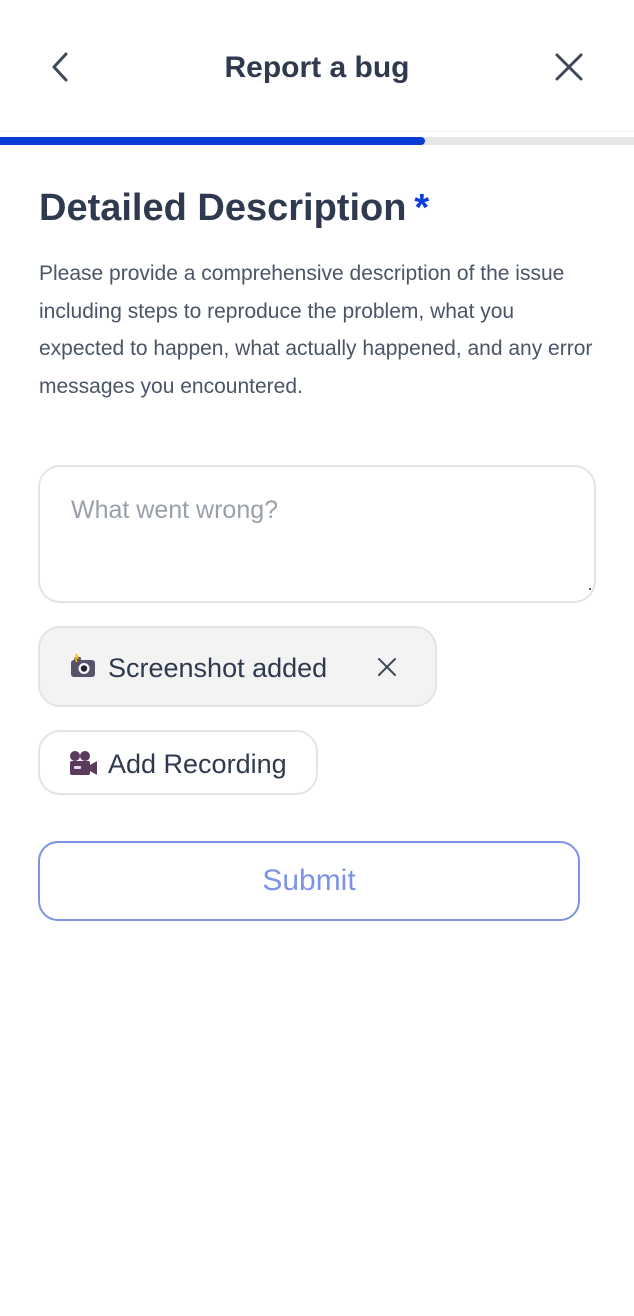  I want to click on progress-bar, so click(317, 141).